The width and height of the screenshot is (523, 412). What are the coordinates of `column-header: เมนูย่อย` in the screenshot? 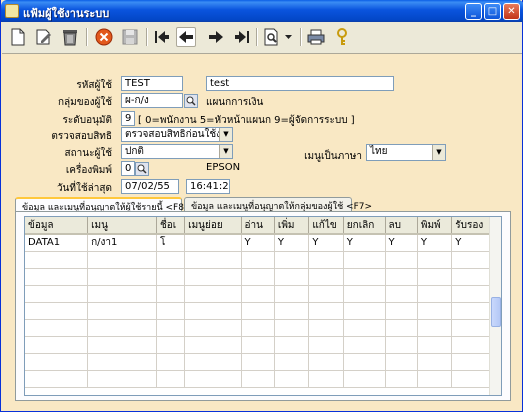 It's located at (213, 226).